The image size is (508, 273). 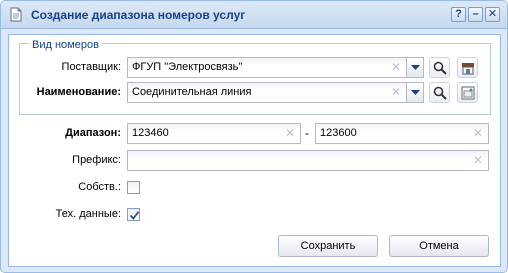 I want to click on tech-data-checkbox, so click(x=133, y=214).